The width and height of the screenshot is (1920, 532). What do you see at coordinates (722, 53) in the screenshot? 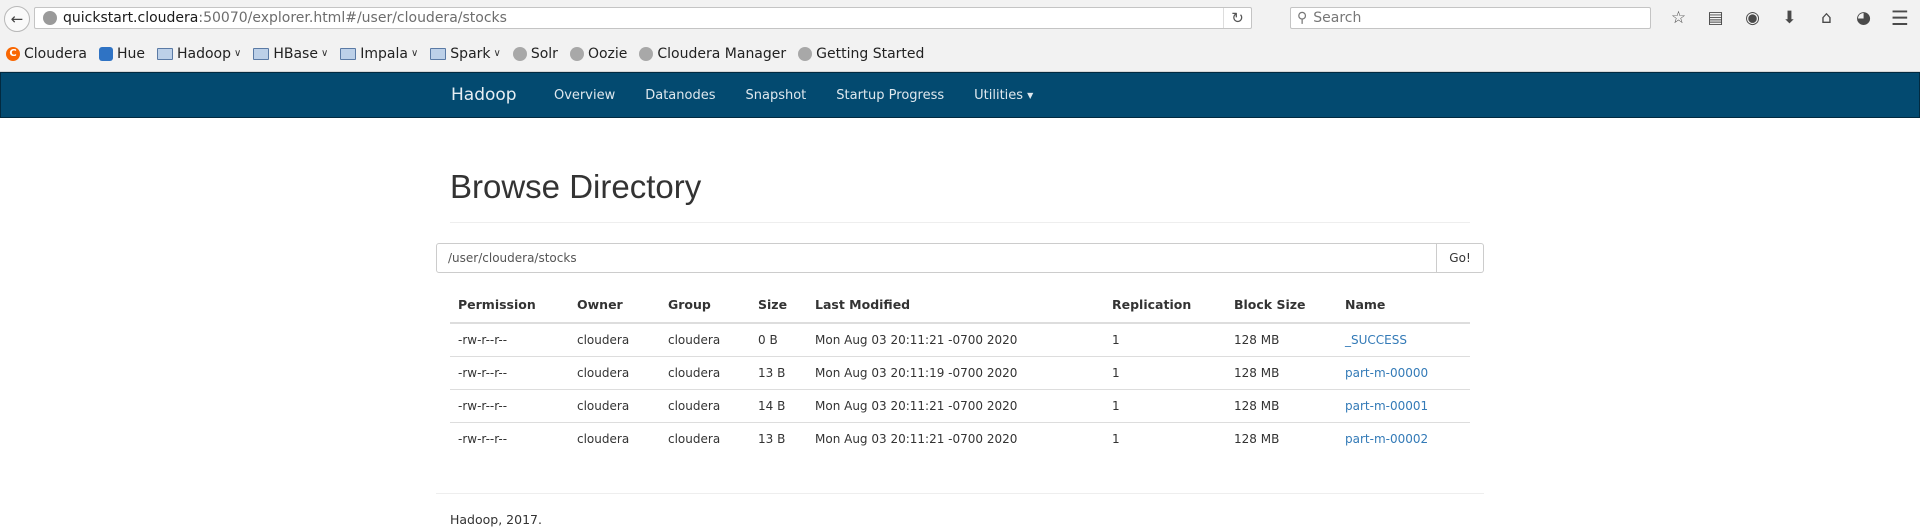
I see `bookmark-label: Cloudera Manager` at bounding box center [722, 53].